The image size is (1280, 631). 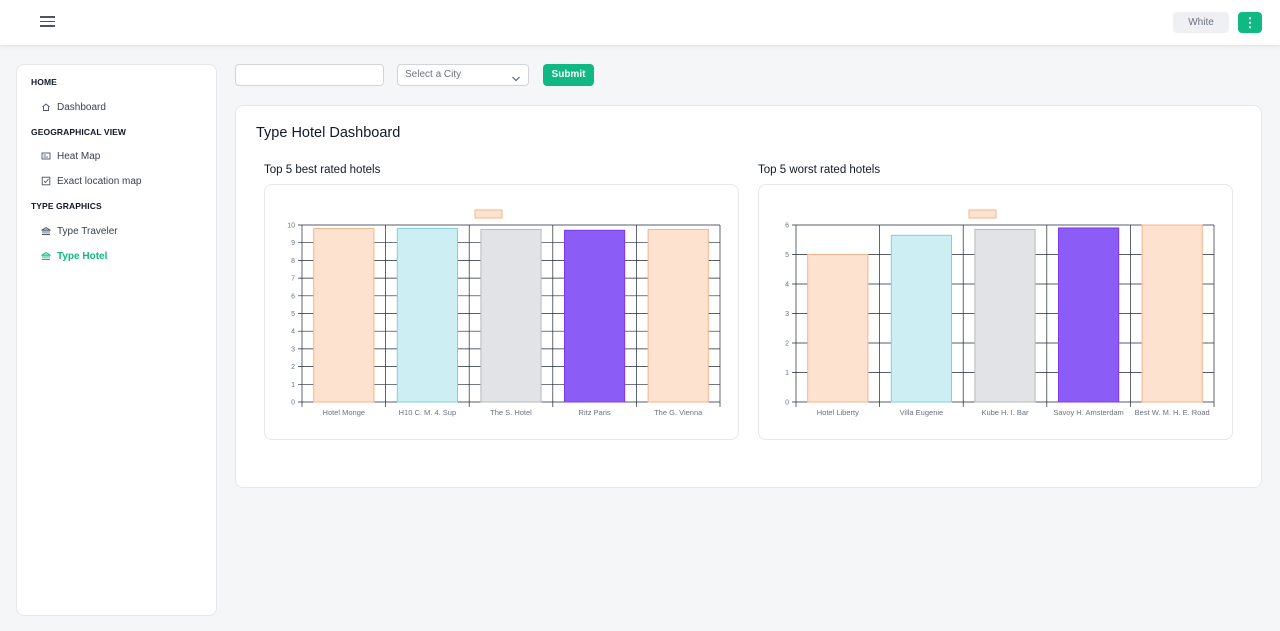 I want to click on sidebar-item-label: Dashboard, so click(x=81, y=107).